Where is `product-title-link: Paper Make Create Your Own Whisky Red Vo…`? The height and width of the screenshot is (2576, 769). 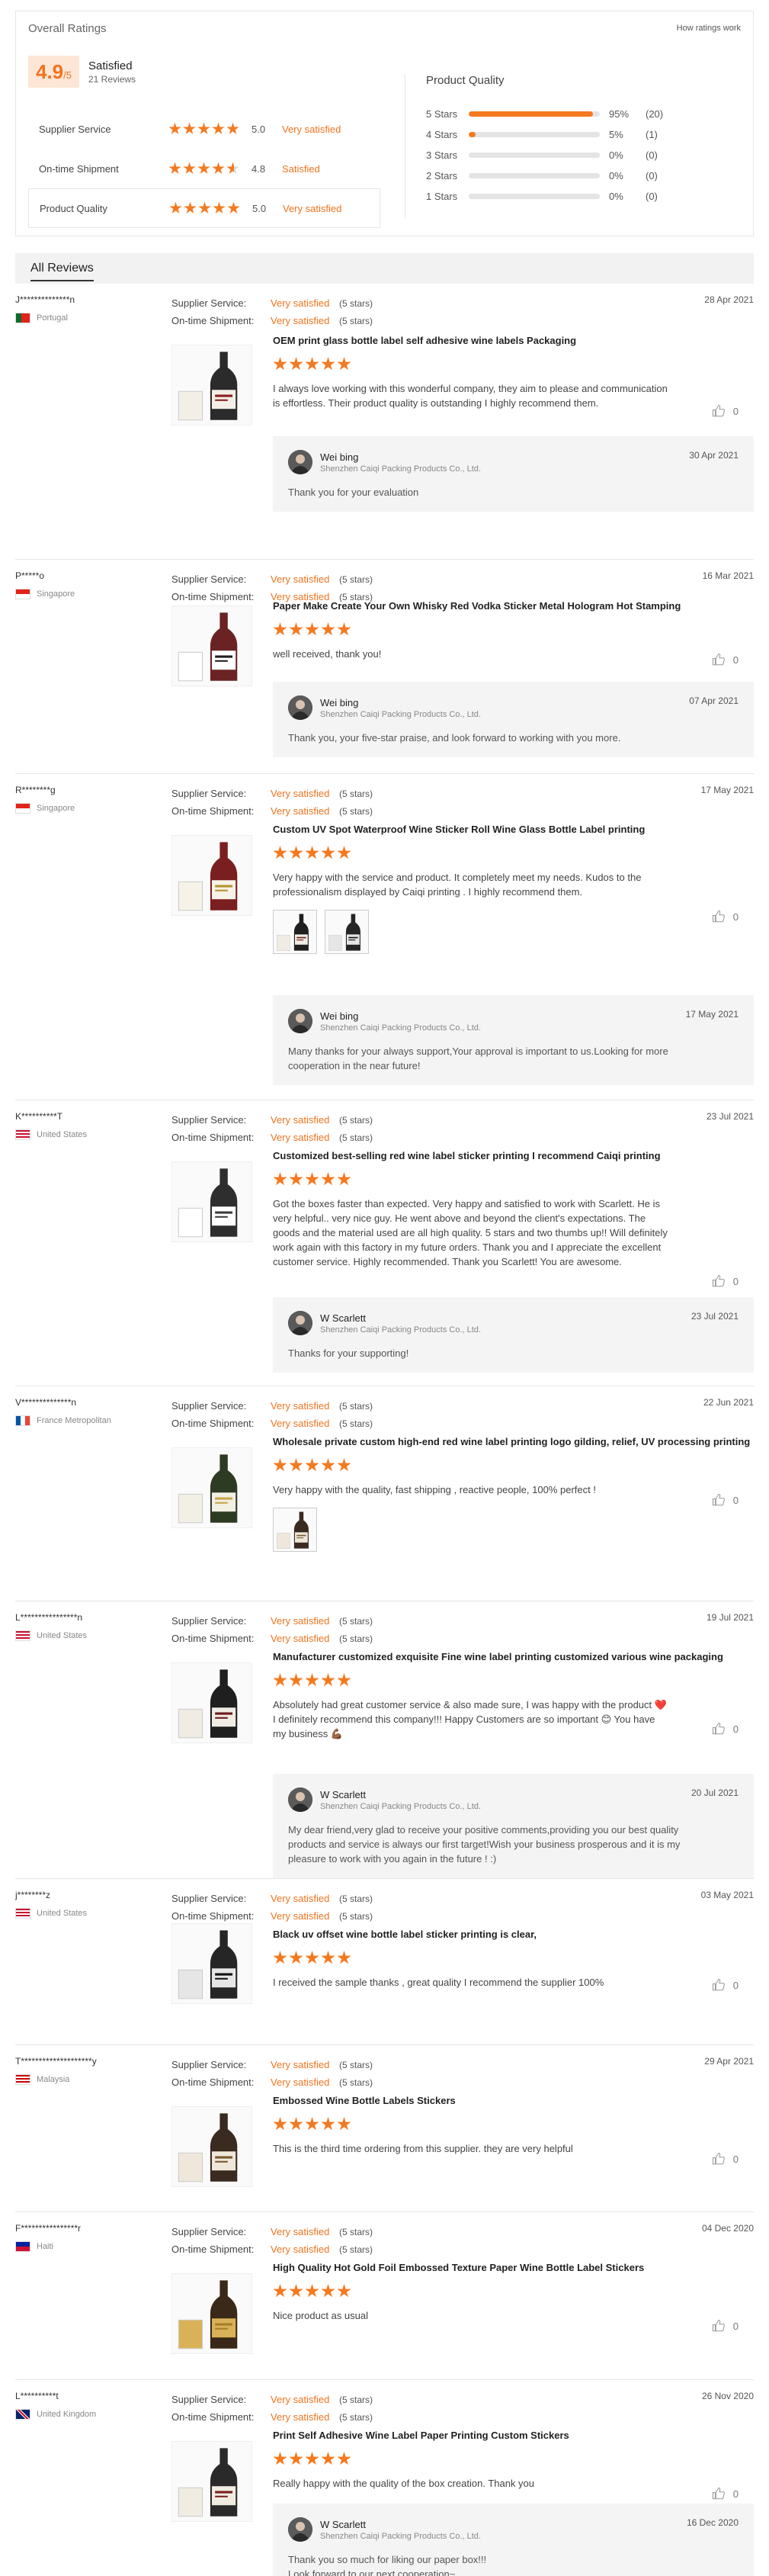 product-title-link: Paper Make Create Your Own Whisky Red Vo… is located at coordinates (513, 606).